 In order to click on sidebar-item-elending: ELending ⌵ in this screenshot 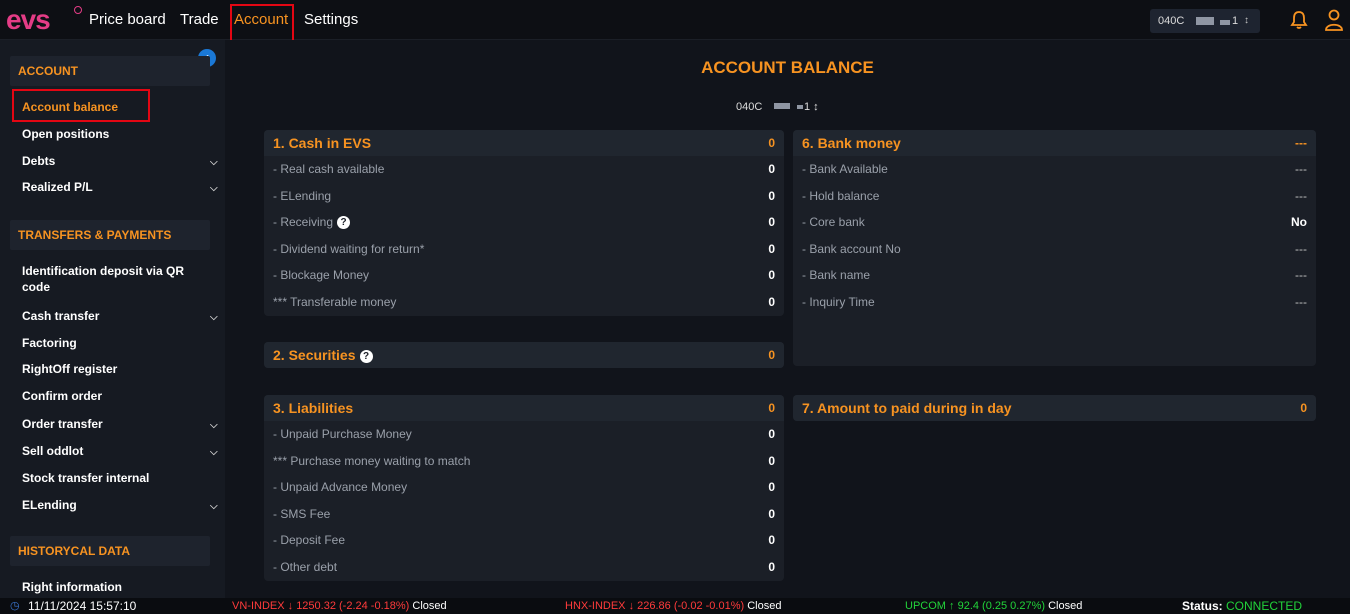, I will do `click(122, 505)`.